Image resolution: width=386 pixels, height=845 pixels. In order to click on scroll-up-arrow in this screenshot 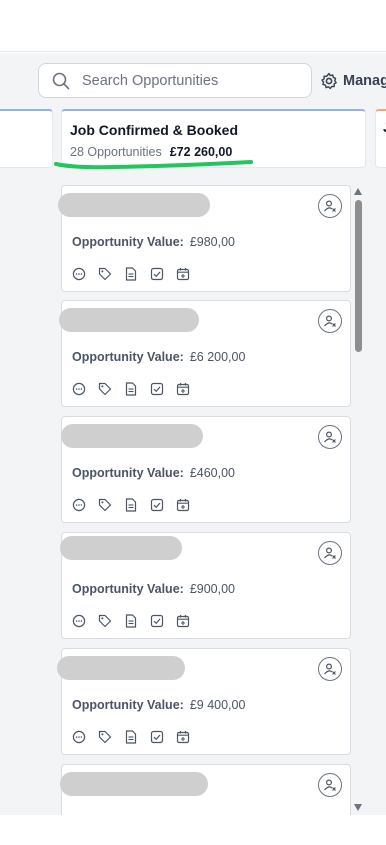, I will do `click(358, 191)`.